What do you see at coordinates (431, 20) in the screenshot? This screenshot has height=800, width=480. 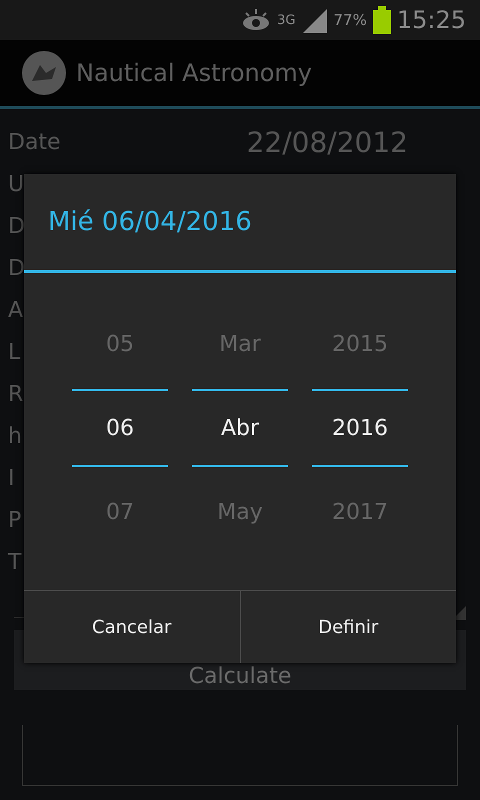 I see `clock-time: 15:25` at bounding box center [431, 20].